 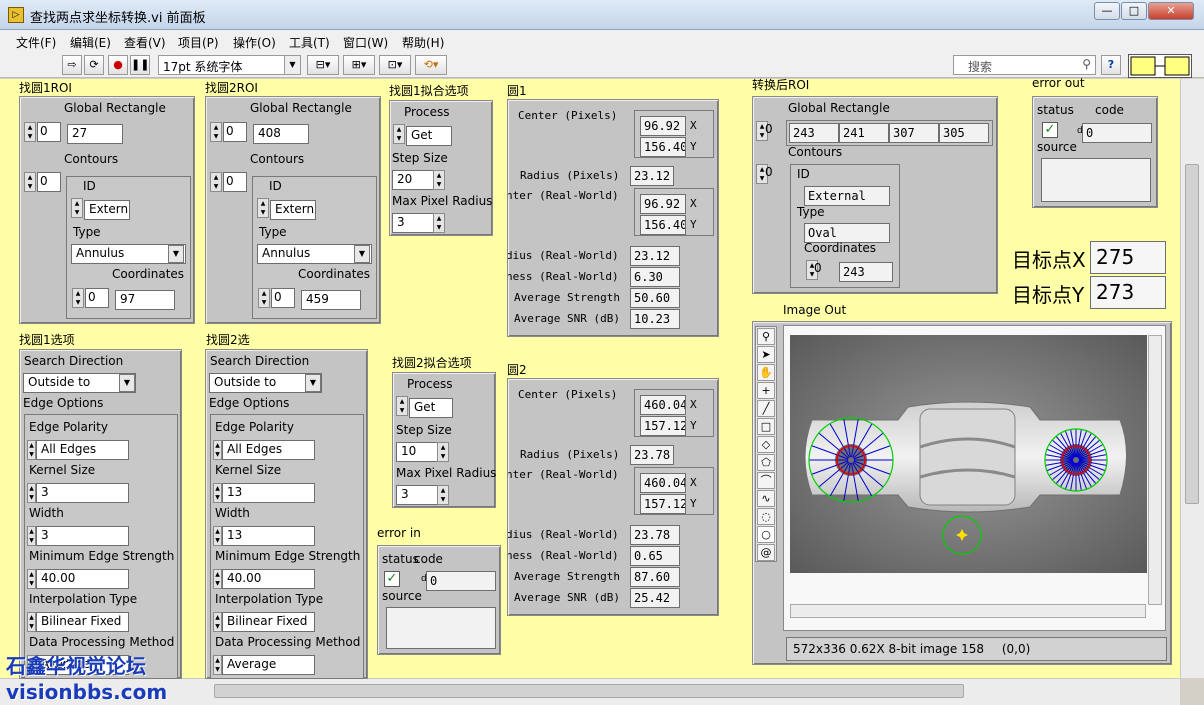 What do you see at coordinates (31, 622) in the screenshot?
I see `opt1-interp-spin: ▲ ▼` at bounding box center [31, 622].